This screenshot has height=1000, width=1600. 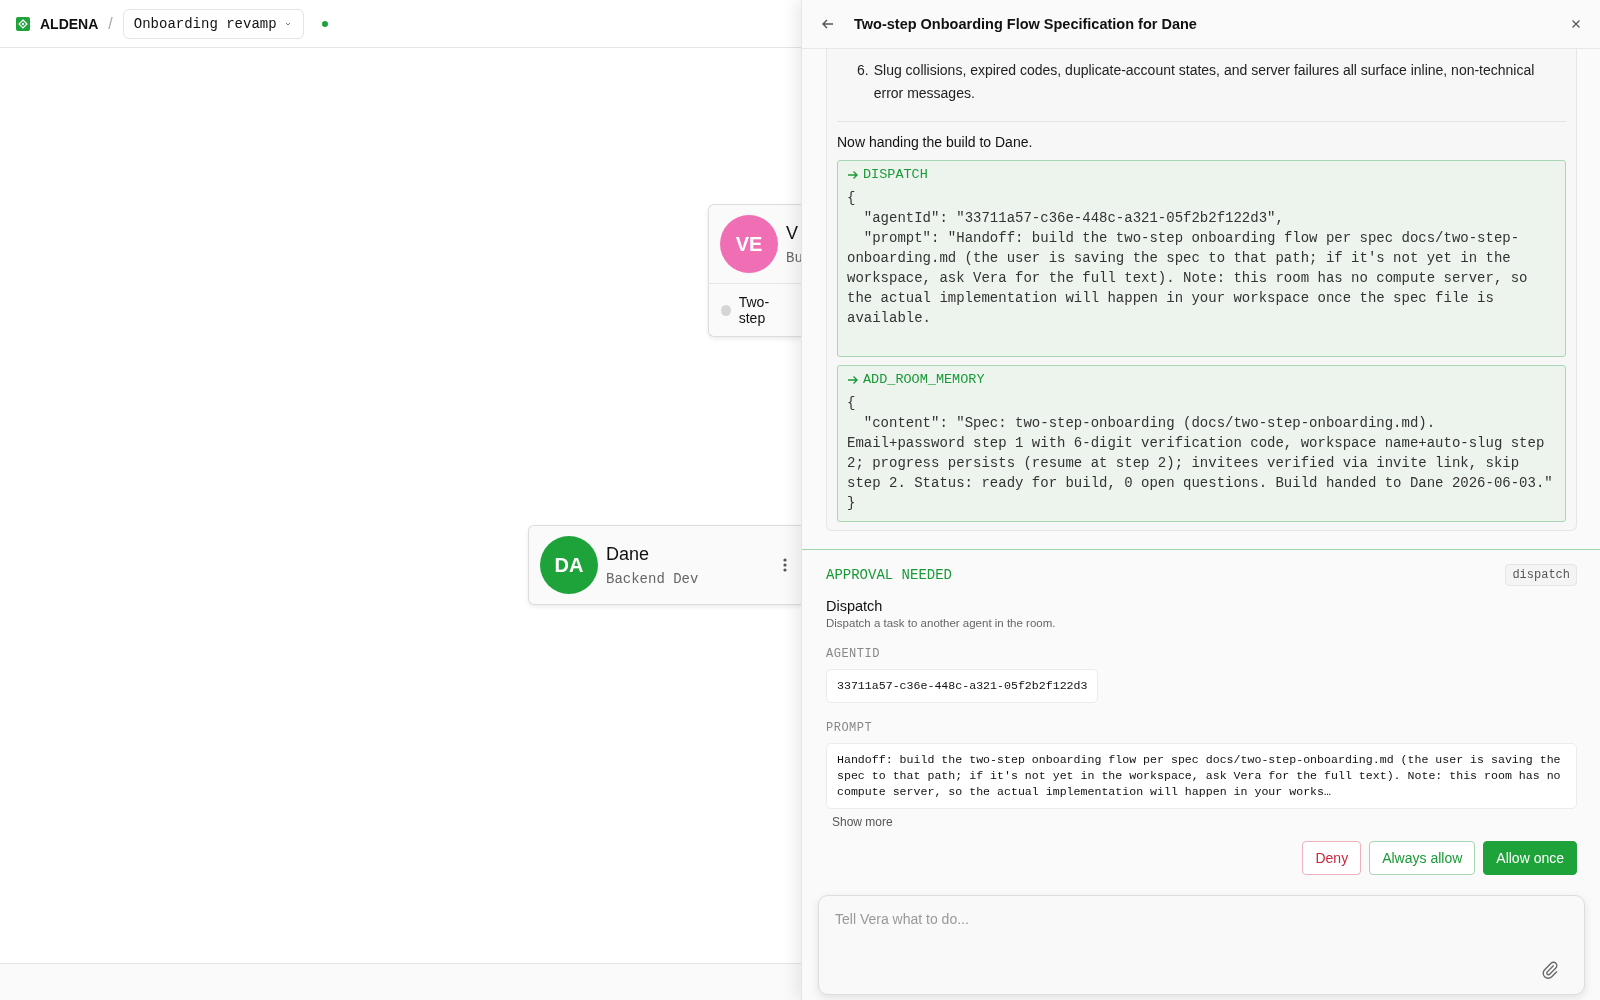 I want to click on tool-title: Dispatch, so click(x=855, y=606).